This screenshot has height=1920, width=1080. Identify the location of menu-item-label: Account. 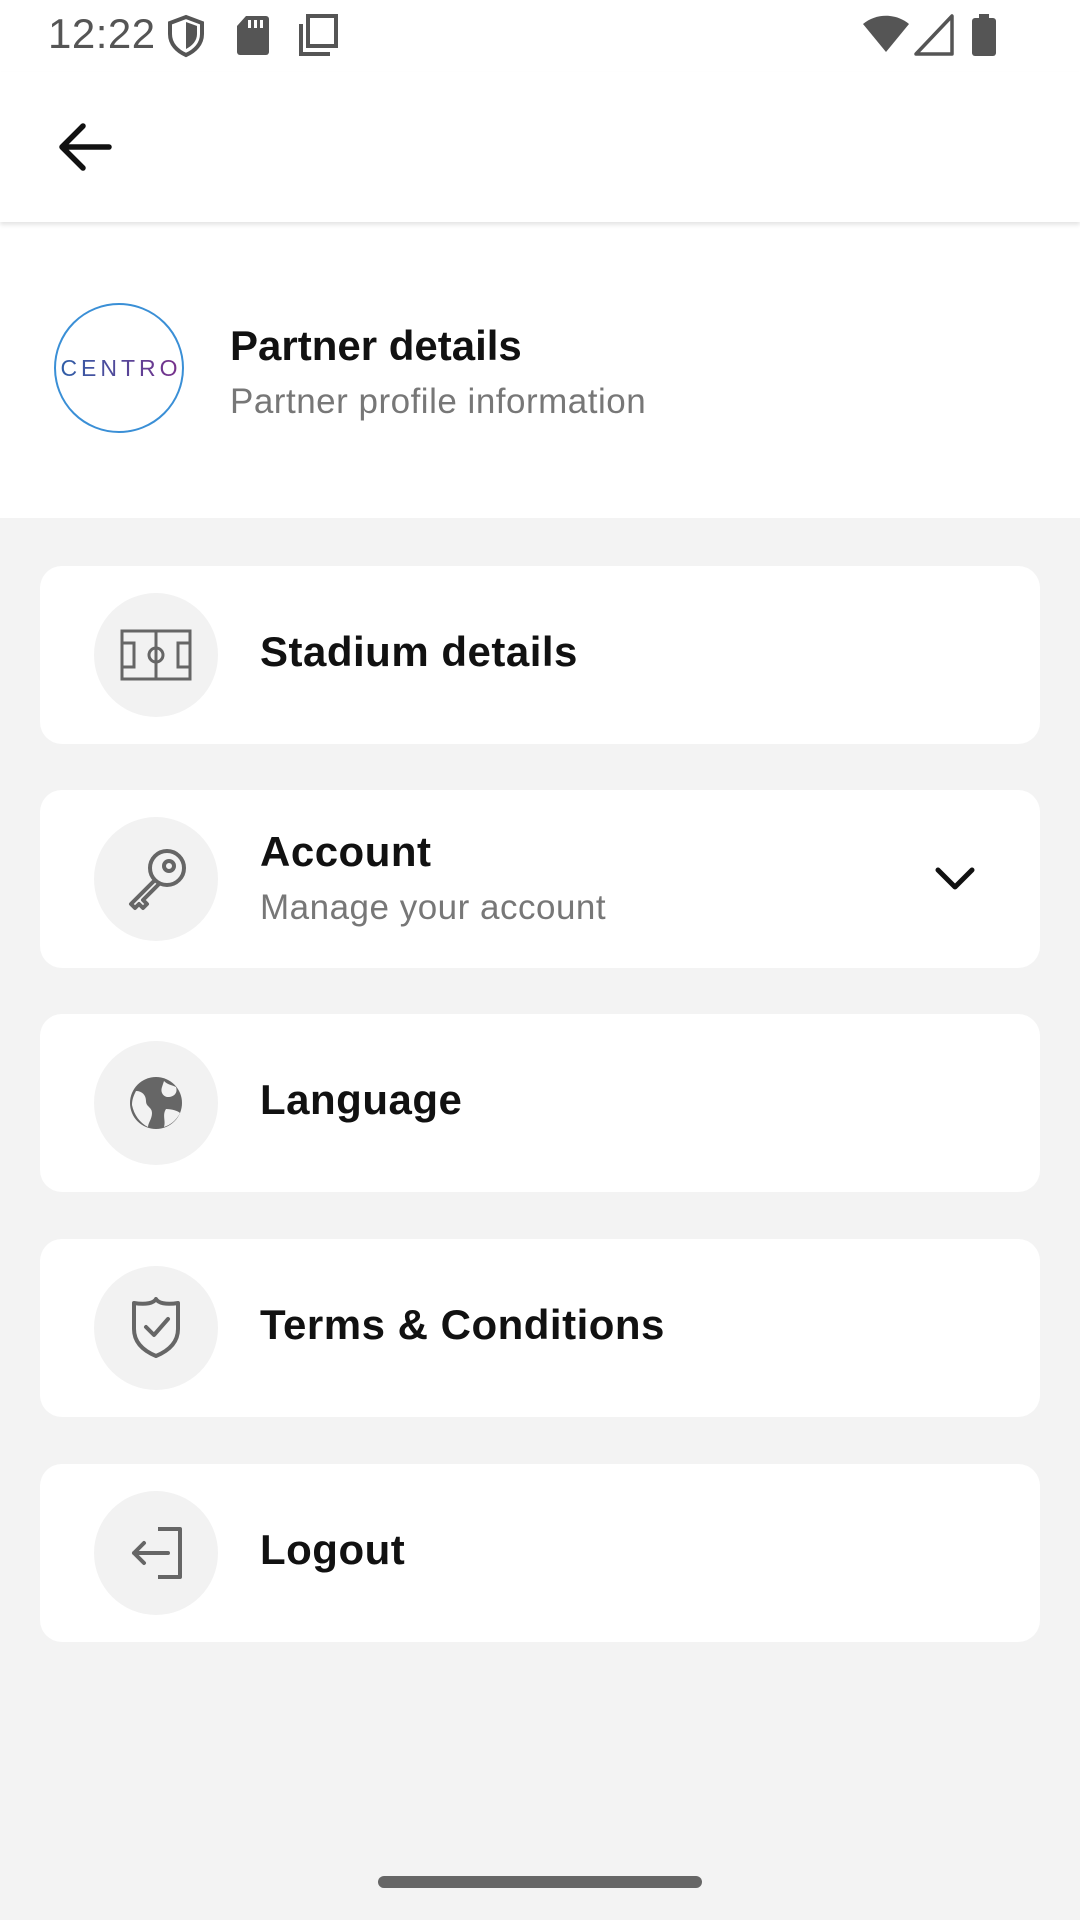
(346, 851).